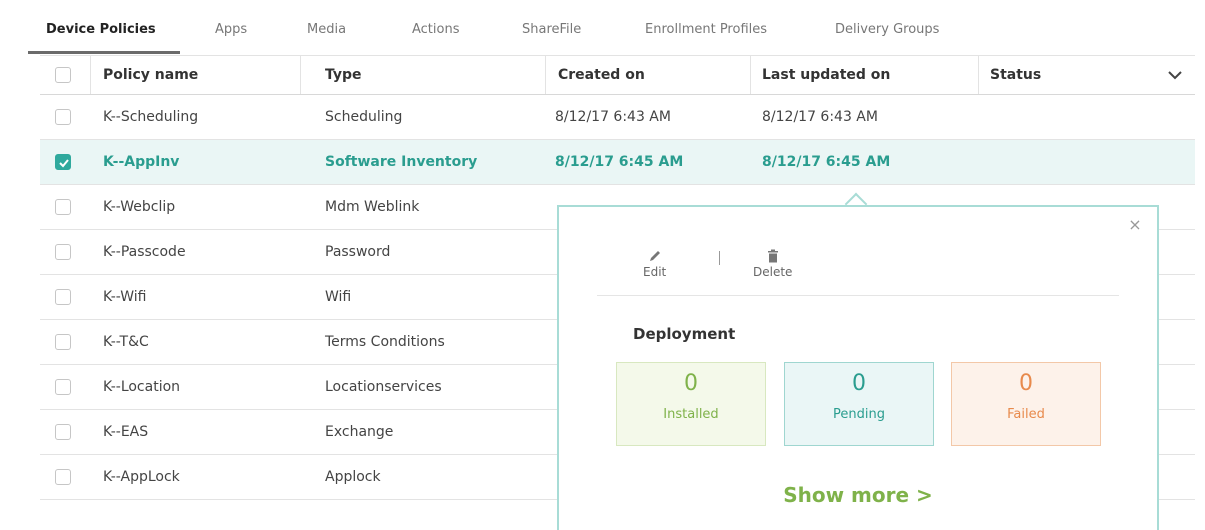  What do you see at coordinates (63, 75) in the screenshot?
I see `select-all-checkbox` at bounding box center [63, 75].